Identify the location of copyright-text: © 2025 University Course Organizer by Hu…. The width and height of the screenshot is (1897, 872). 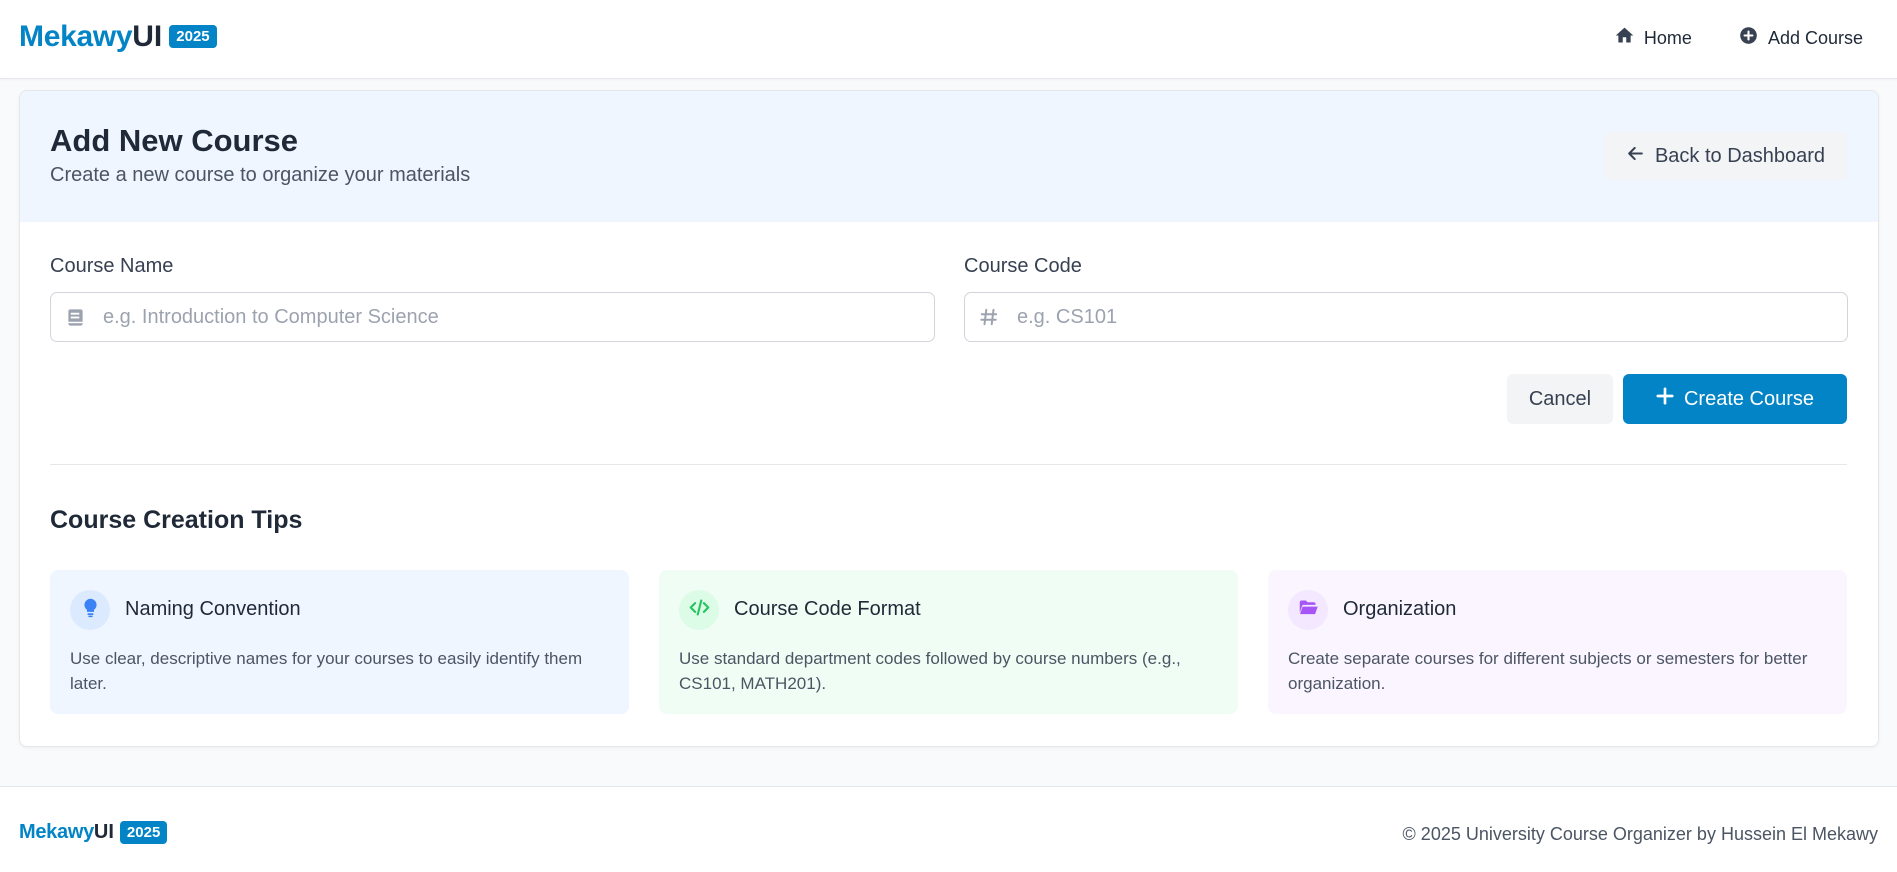
(1640, 834).